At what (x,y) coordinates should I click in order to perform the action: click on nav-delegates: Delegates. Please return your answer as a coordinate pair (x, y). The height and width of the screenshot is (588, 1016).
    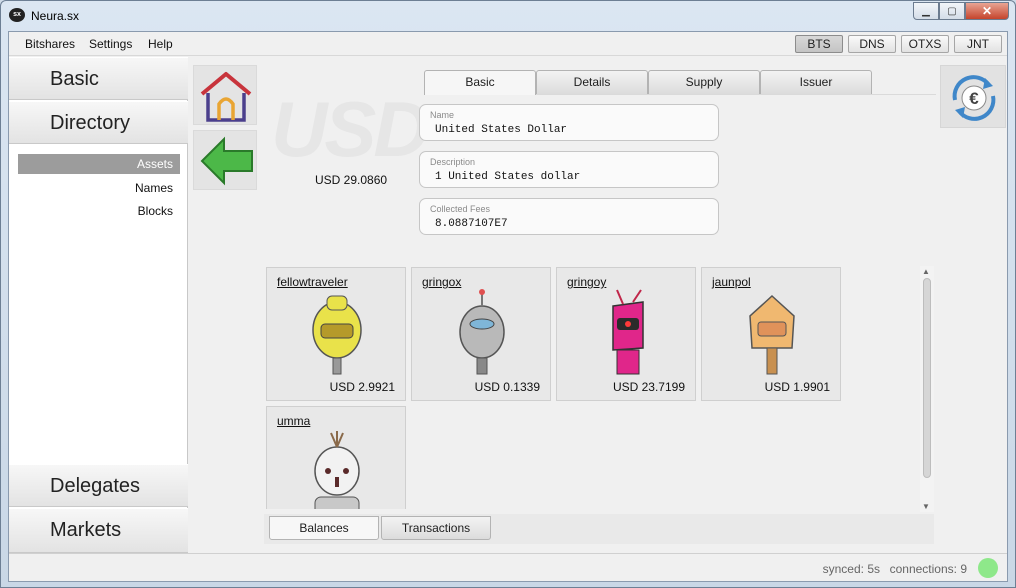
    Looking at the image, I should click on (98, 485).